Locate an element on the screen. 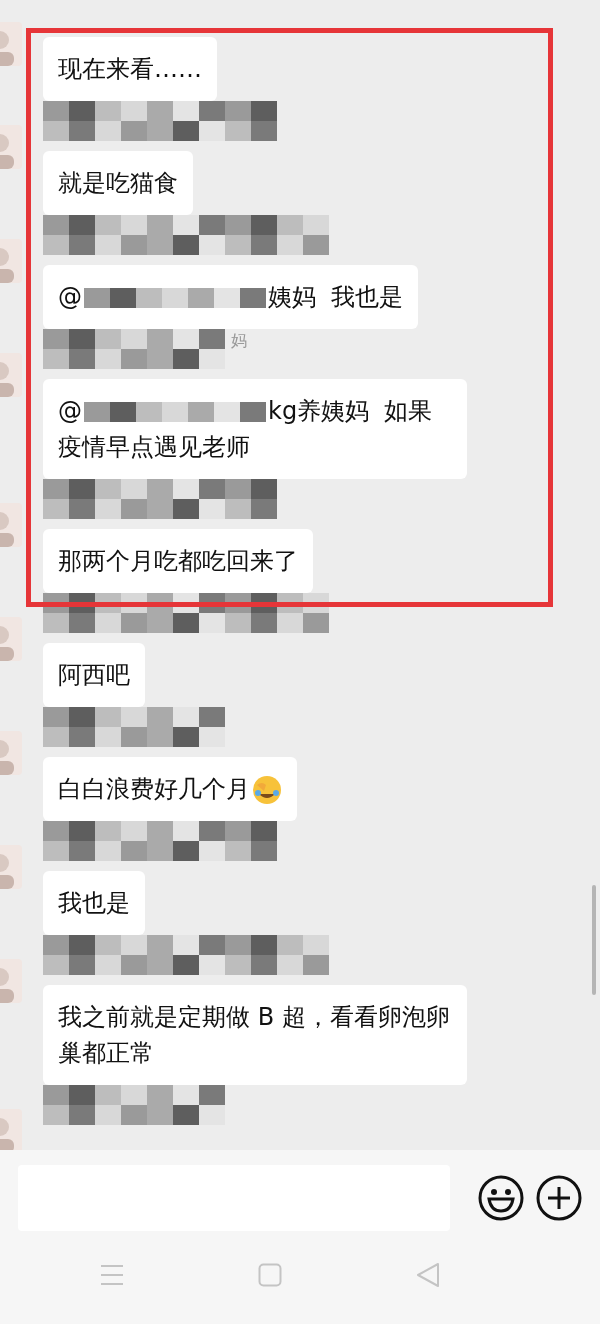 The width and height of the screenshot is (600, 1324). message-text: 就是吃猫食 is located at coordinates (118, 183).